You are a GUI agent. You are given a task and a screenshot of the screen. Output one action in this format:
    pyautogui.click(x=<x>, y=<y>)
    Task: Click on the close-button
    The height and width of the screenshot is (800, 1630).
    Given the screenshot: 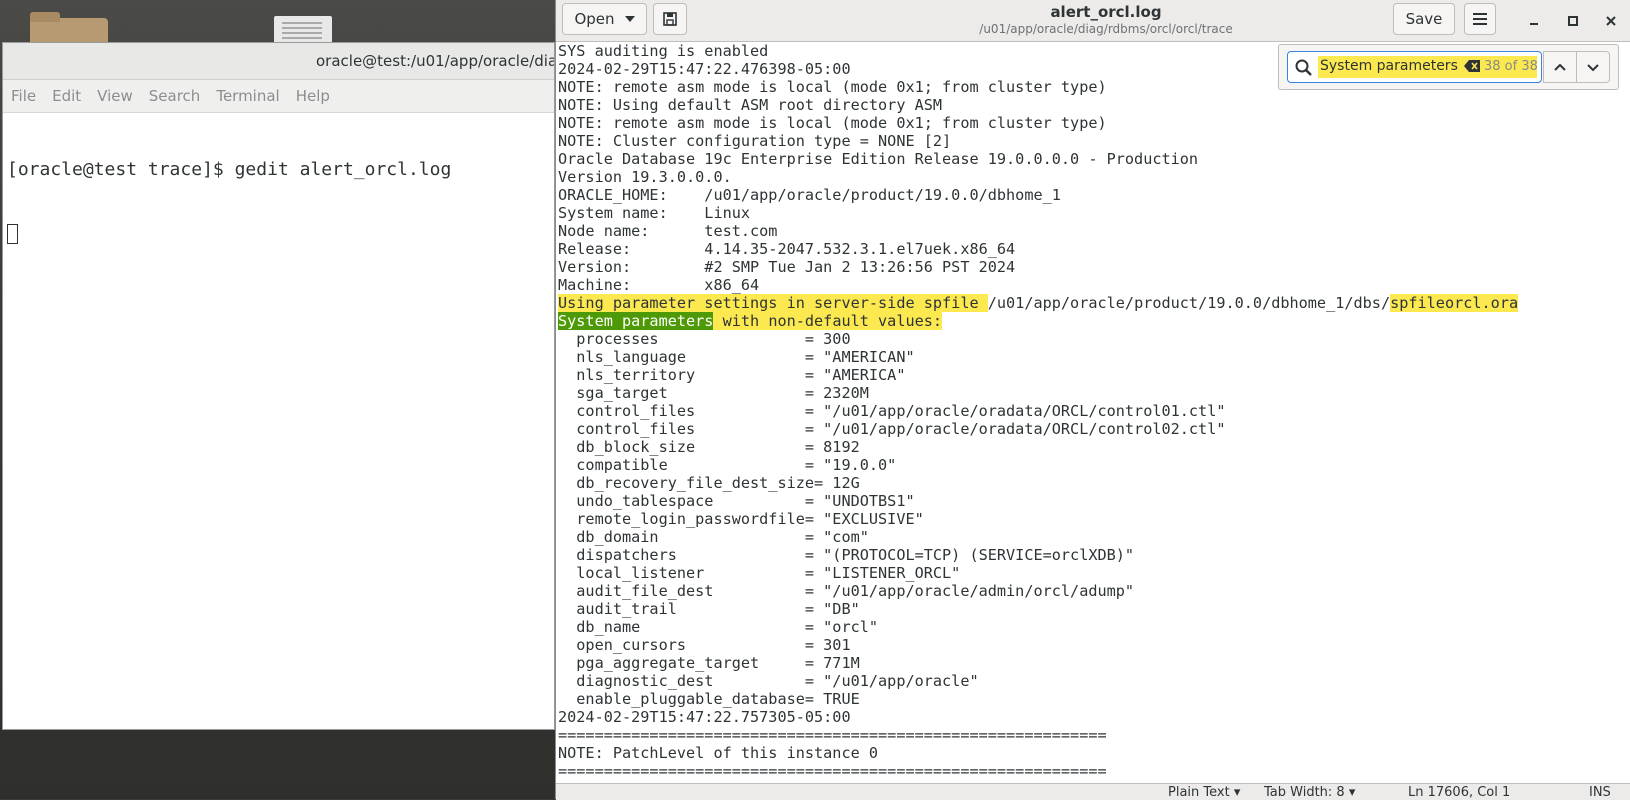 What is the action you would take?
    pyautogui.click(x=1611, y=21)
    